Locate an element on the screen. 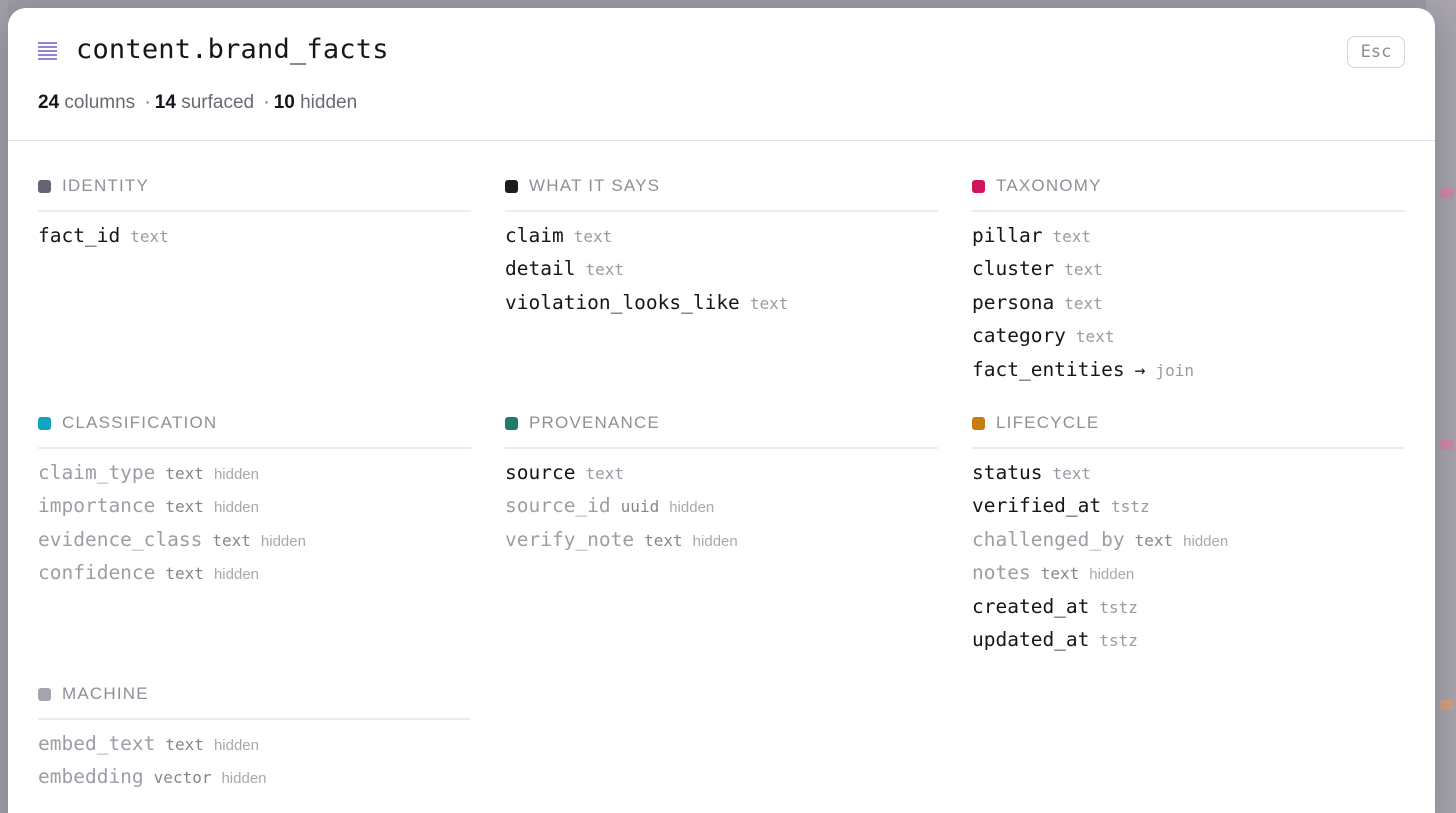  hidden-count: 10 is located at coordinates (284, 102).